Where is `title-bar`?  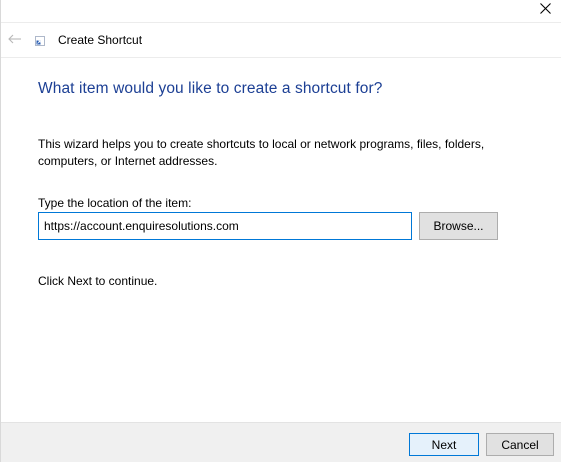
title-bar is located at coordinates (281, 11).